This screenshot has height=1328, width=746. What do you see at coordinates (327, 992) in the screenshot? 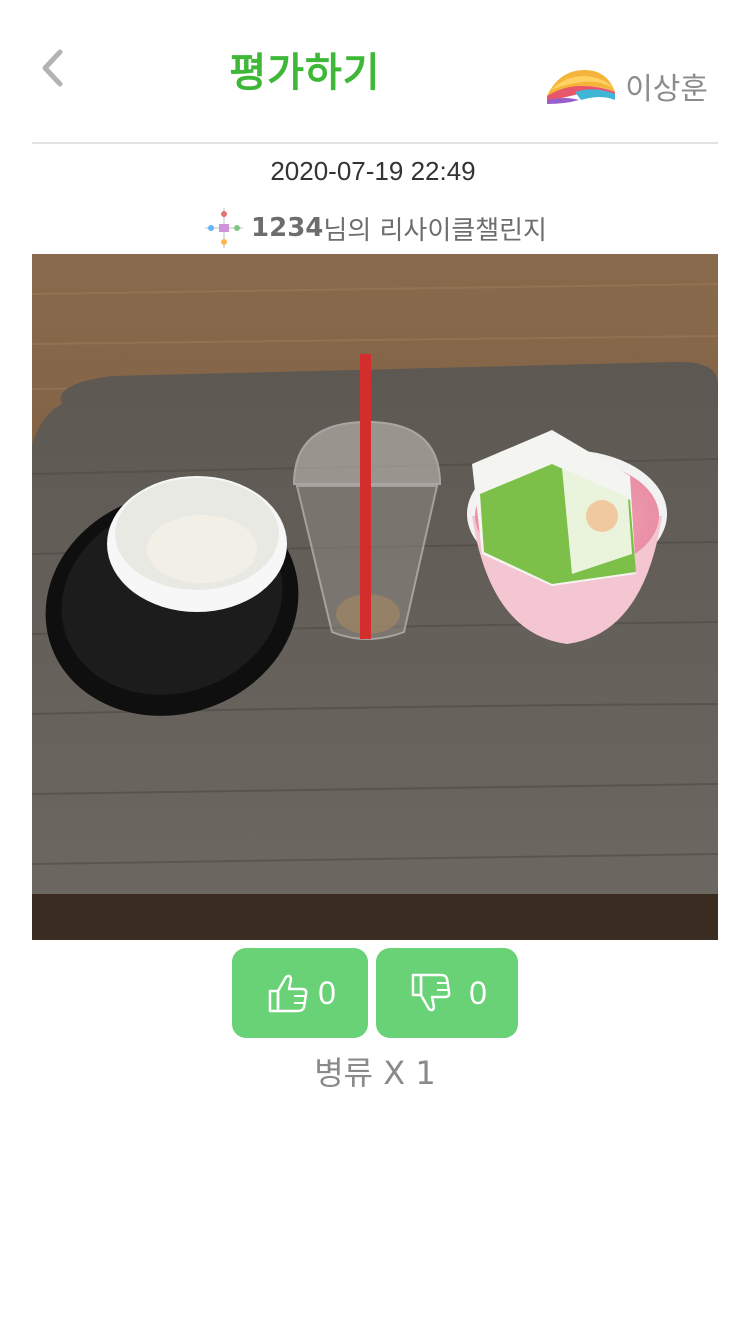
I see `like-count: 0` at bounding box center [327, 992].